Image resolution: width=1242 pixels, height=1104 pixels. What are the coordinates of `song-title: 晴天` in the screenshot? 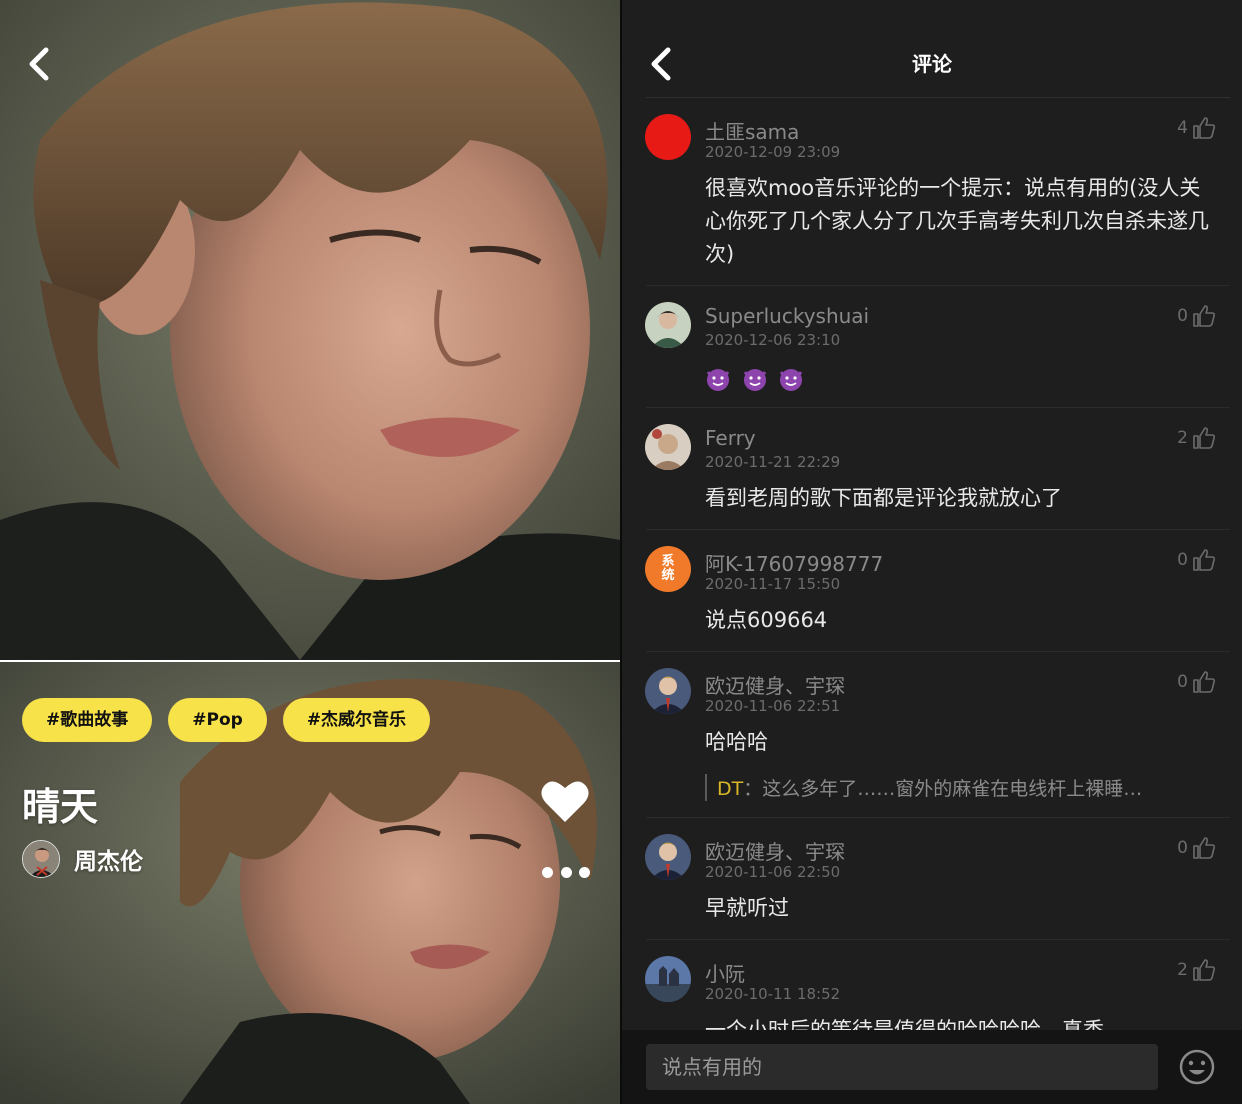 It's located at (60, 807).